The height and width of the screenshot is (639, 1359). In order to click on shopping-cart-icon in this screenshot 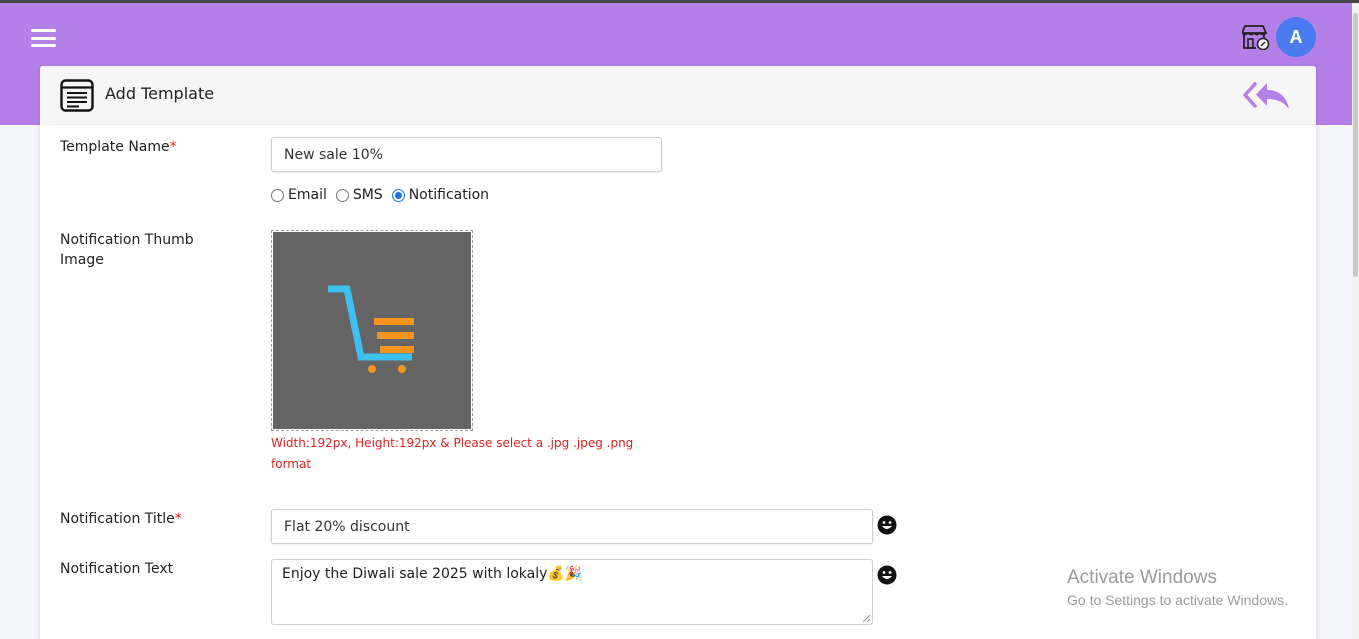, I will do `click(371, 329)`.